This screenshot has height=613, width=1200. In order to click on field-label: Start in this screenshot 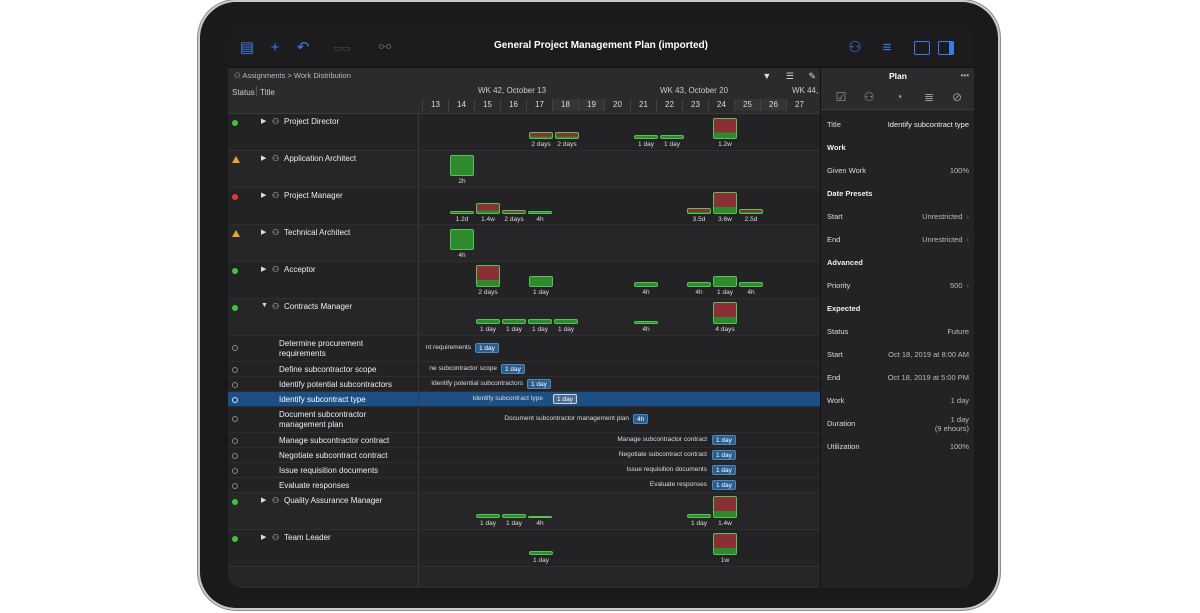, I will do `click(835, 354)`.